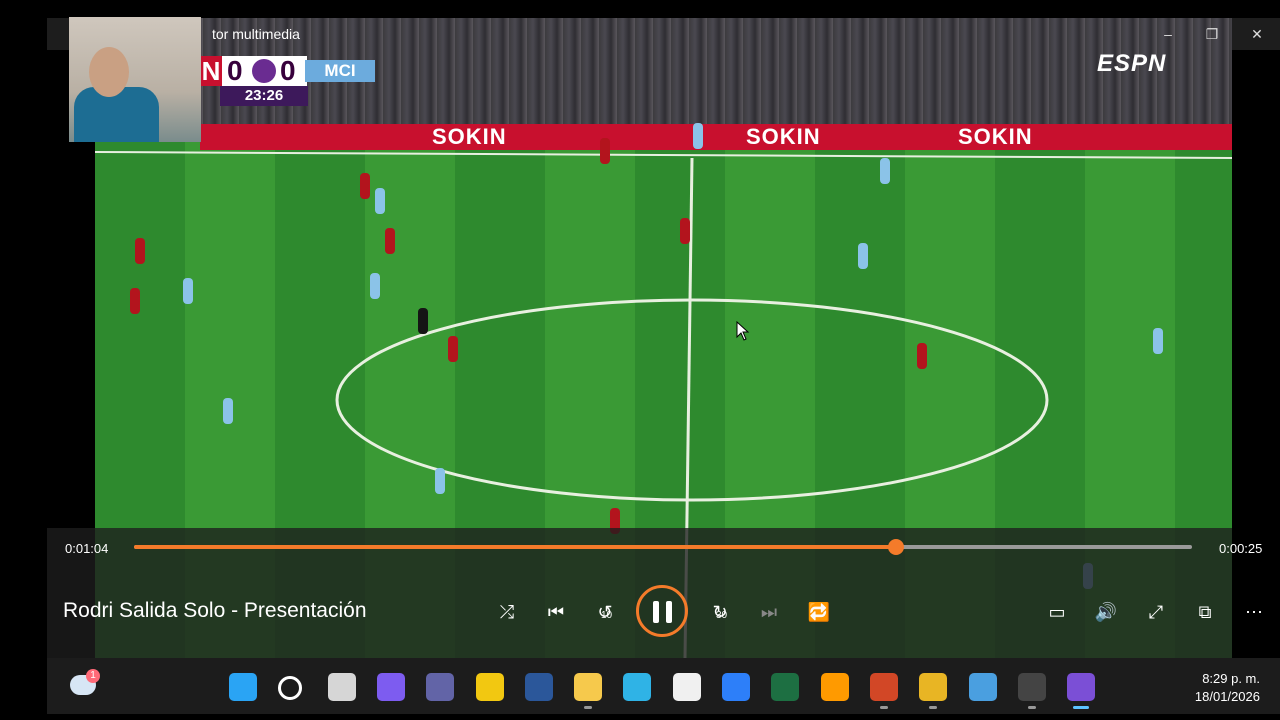  What do you see at coordinates (390, 687) in the screenshot?
I see `copilot-icon` at bounding box center [390, 687].